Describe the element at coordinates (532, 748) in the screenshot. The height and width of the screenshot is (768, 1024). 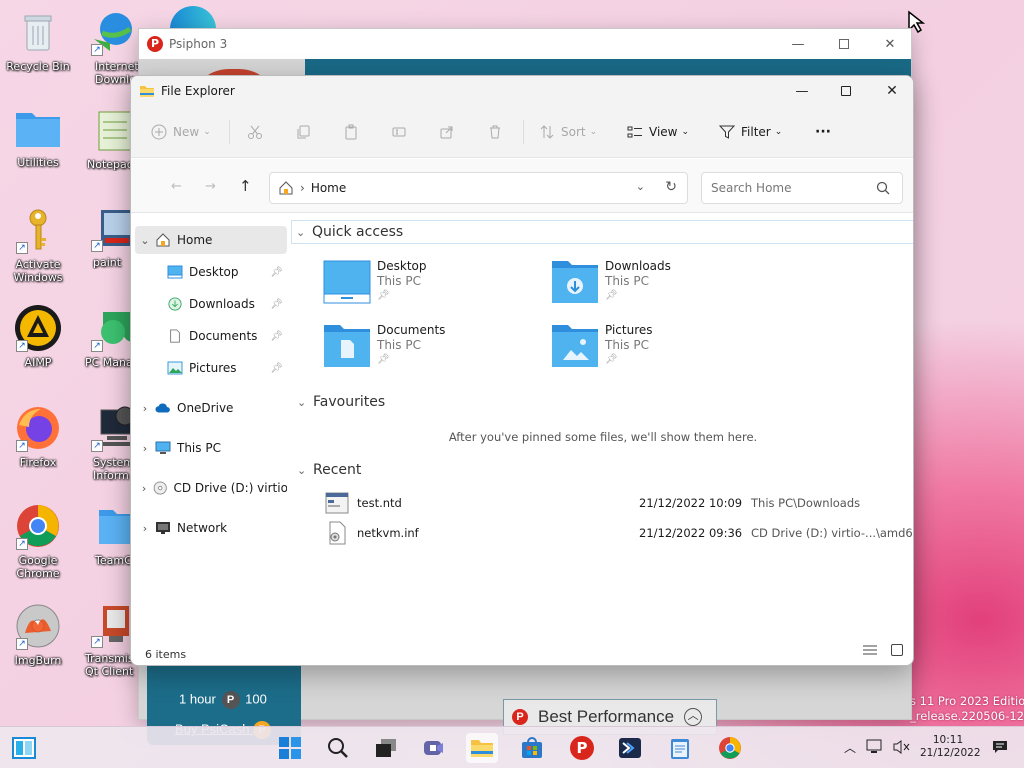
I see `taskbar-microsoft-store` at that location.